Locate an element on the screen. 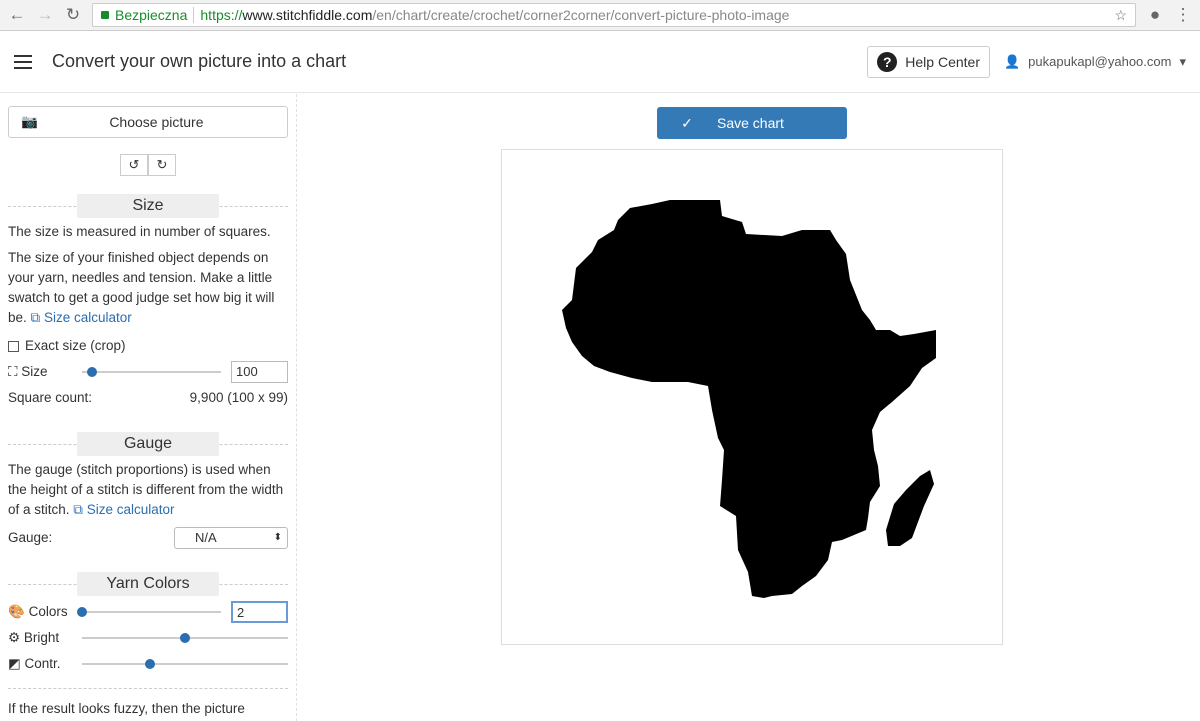  reload-icon: ↻ is located at coordinates (73, 15).